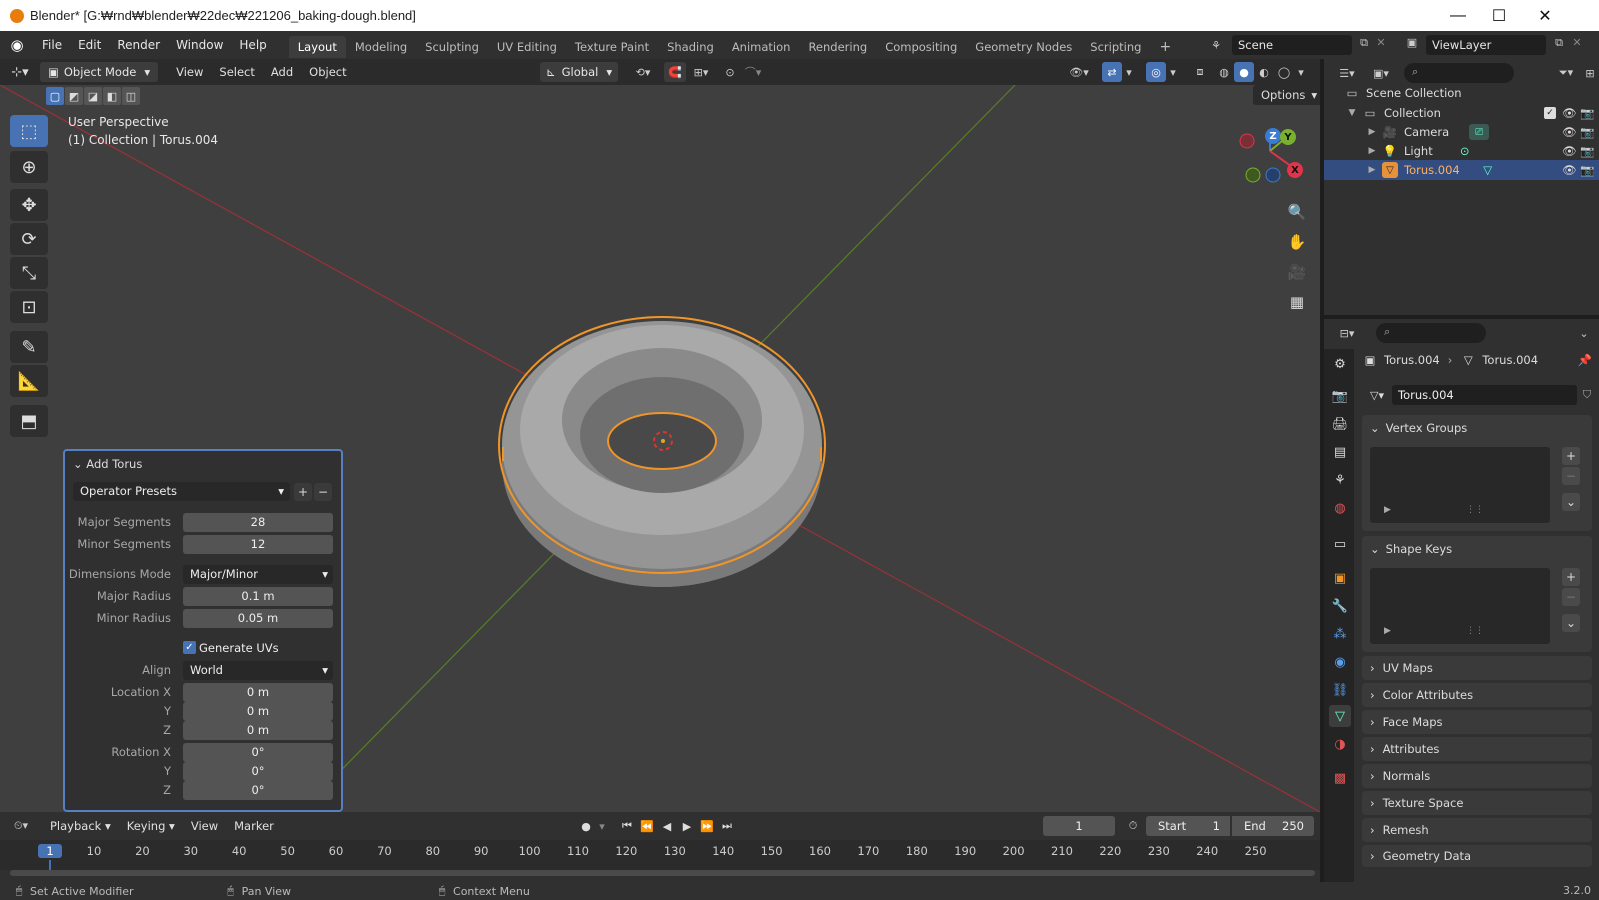 This screenshot has width=1599, height=900. Describe the element at coordinates (1484, 395) in the screenshot. I see `mesh-name-field: Torus.004` at that location.